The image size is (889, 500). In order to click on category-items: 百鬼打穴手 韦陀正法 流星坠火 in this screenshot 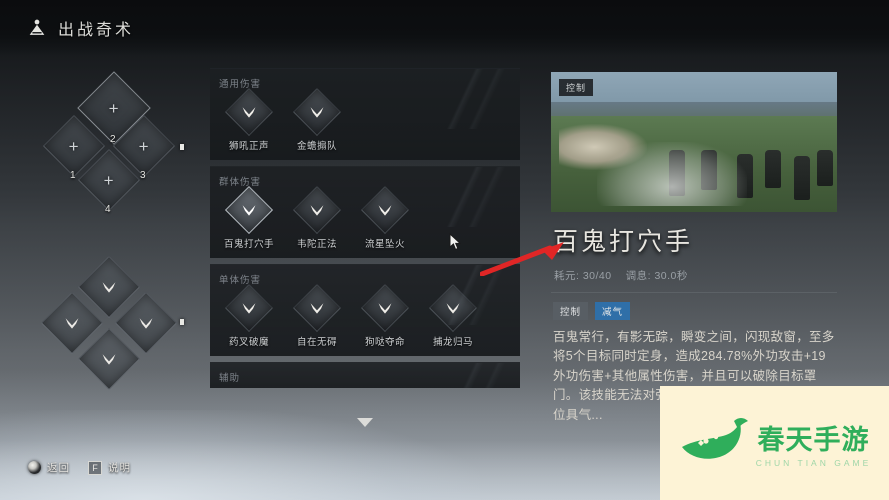, I will do `click(365, 217)`.